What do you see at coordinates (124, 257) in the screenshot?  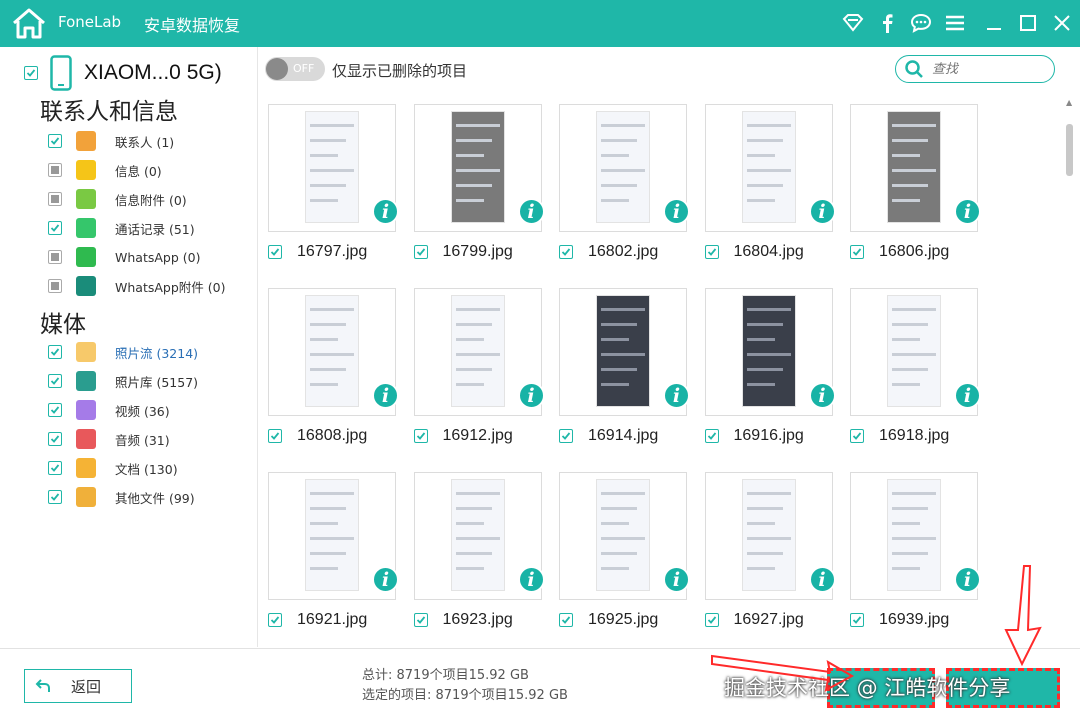 I see `category-item: WhatsApp (0)` at bounding box center [124, 257].